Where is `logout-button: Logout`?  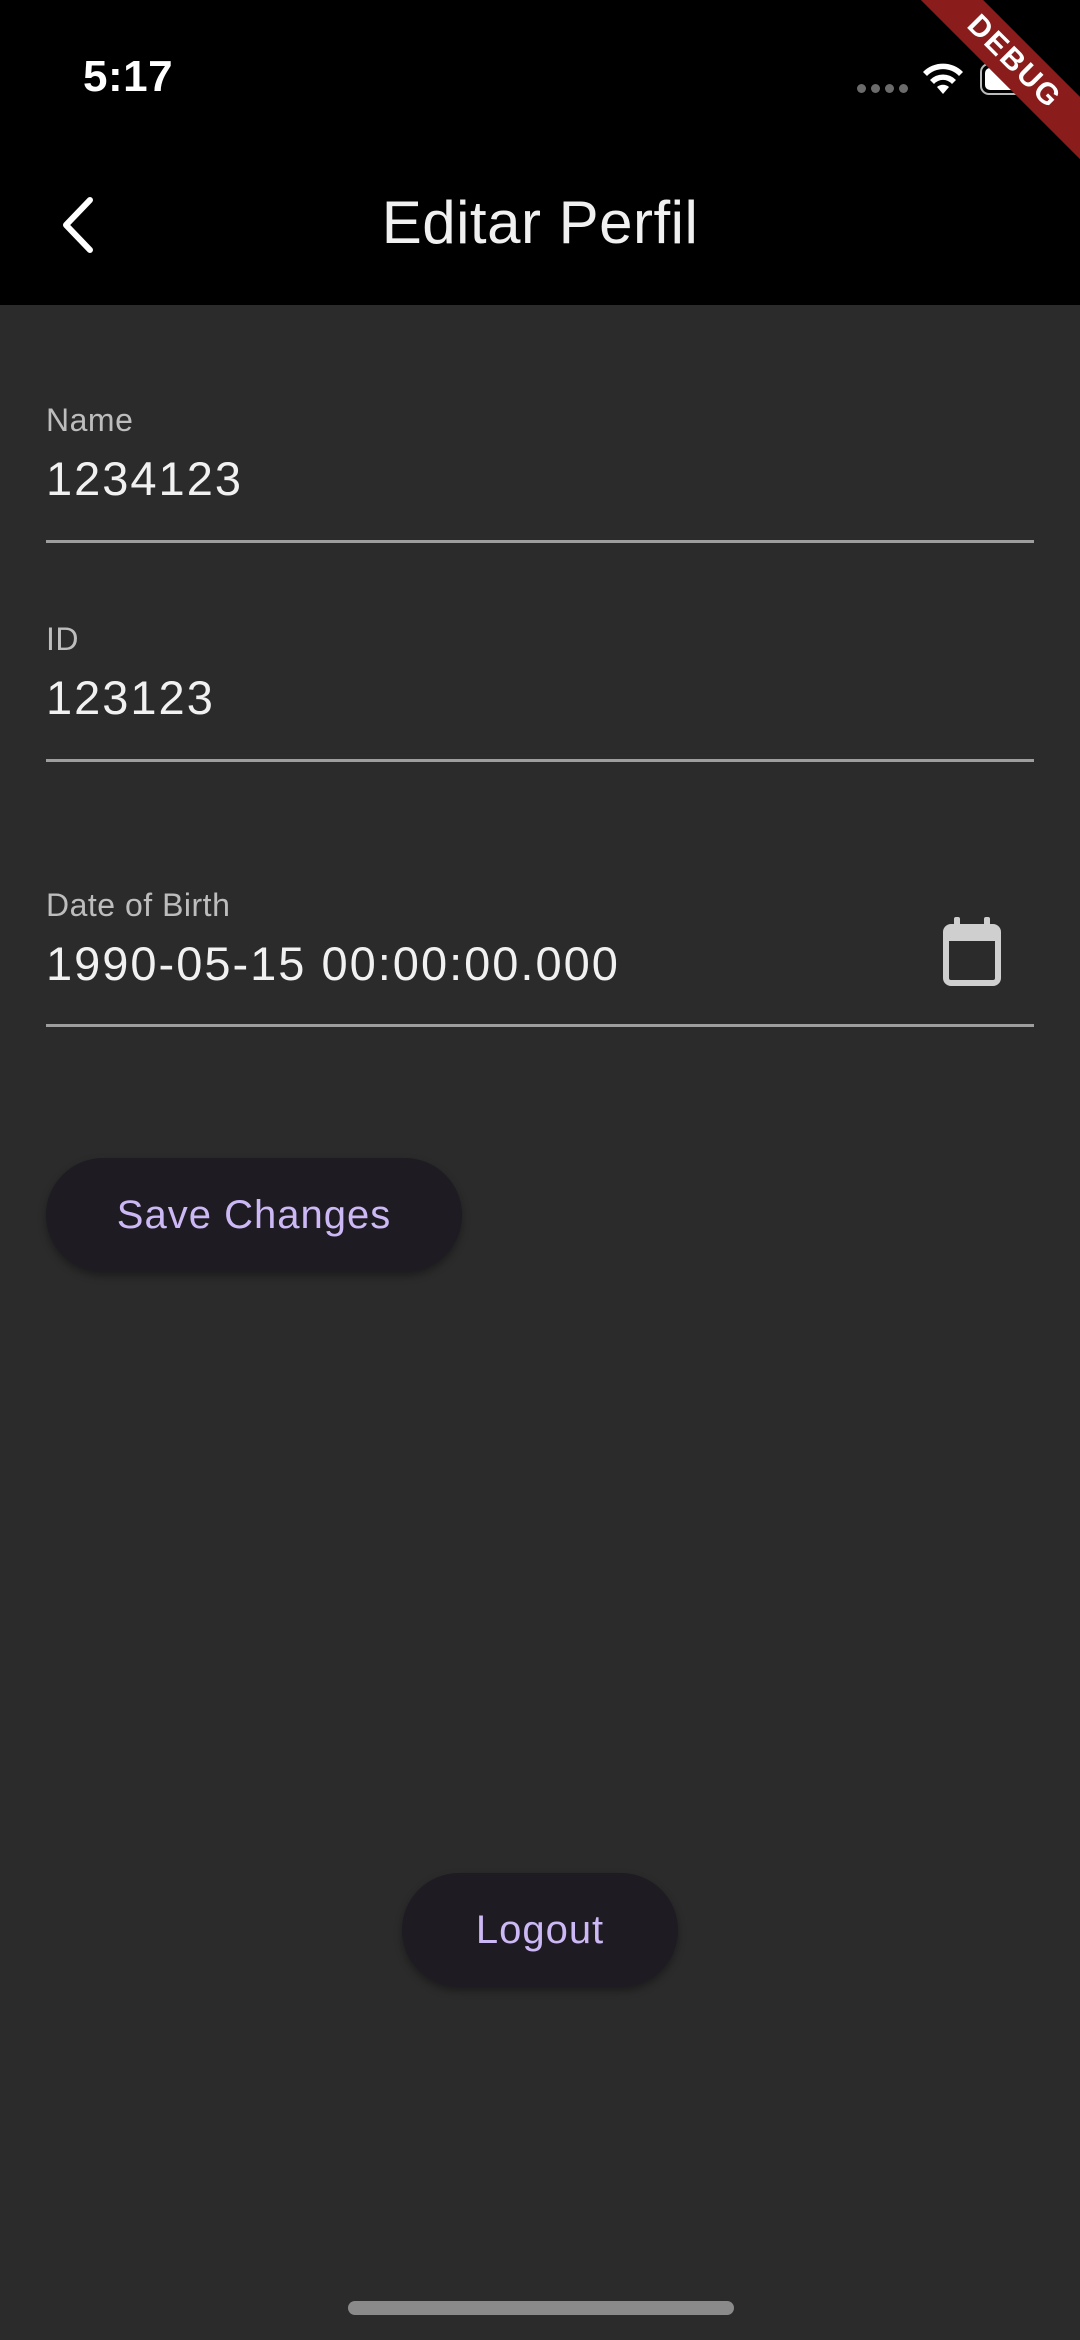
logout-button: Logout is located at coordinates (540, 1930).